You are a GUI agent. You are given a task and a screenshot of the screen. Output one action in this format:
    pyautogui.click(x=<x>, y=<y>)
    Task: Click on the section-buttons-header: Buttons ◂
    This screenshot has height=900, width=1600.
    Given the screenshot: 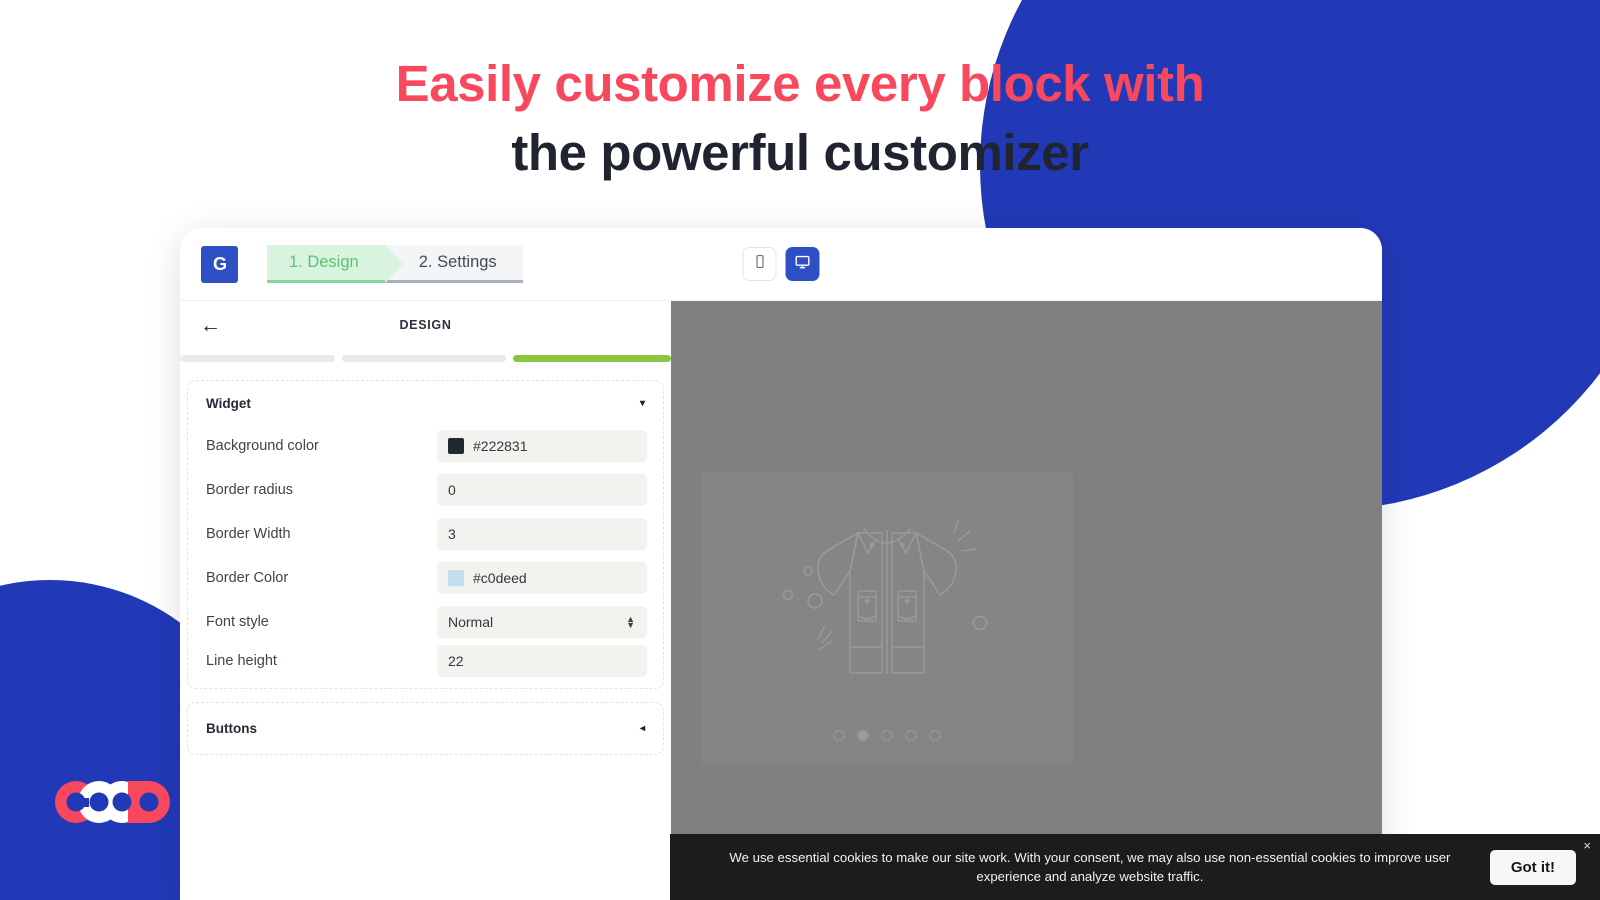 What is the action you would take?
    pyautogui.click(x=425, y=728)
    